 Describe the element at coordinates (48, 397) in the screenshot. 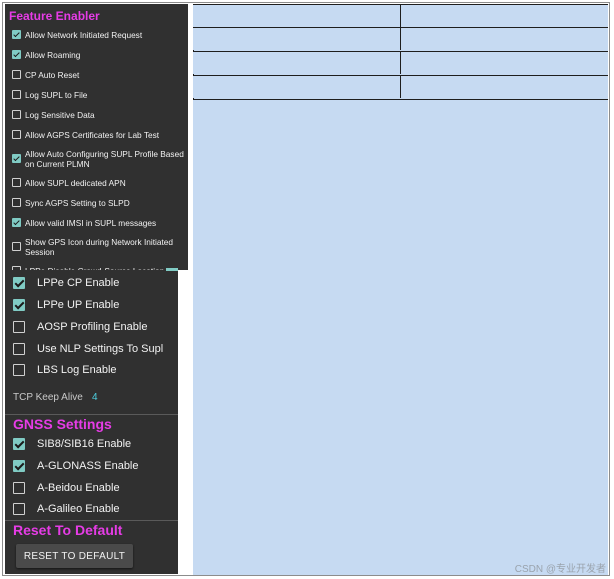

I see `tcp-keep-alive-label: TCP Keep Alive` at that location.